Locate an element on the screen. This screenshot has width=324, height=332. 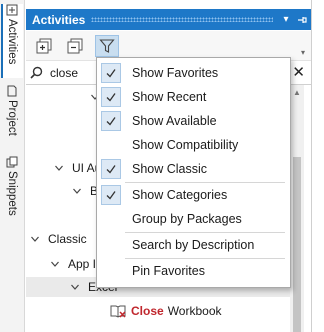
menu-item-label: Search by Description is located at coordinates (193, 245).